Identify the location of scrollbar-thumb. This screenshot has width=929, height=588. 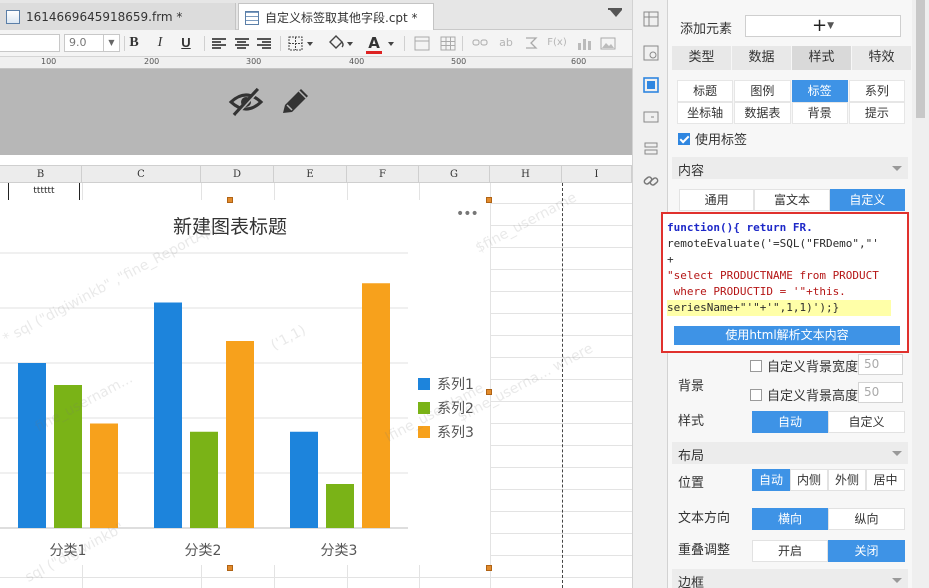
(920, 59).